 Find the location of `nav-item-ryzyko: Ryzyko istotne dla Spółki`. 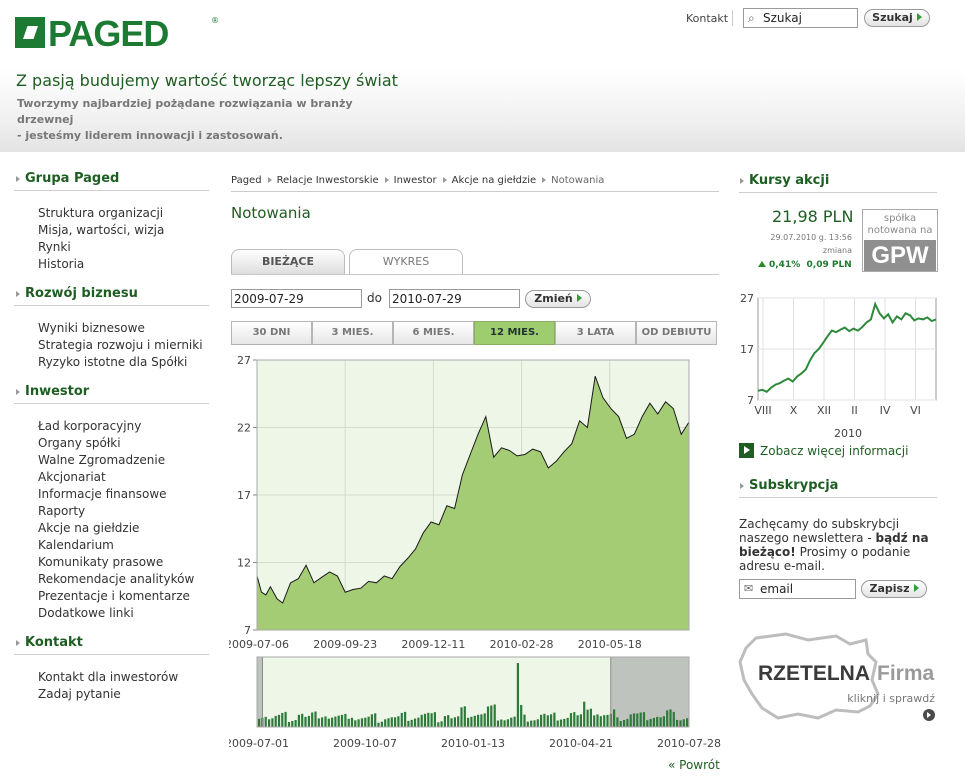

nav-item-ryzyko: Ryzyko istotne dla Spółki is located at coordinates (112, 362).